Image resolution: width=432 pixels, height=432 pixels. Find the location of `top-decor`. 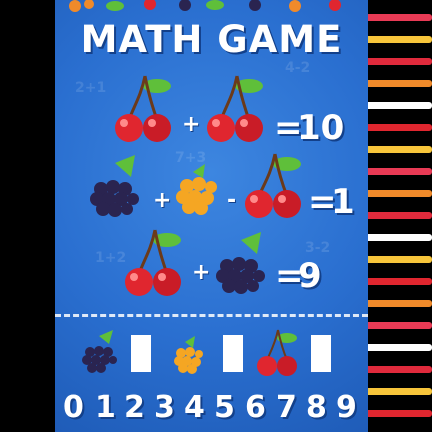

top-decor is located at coordinates (205, 6).